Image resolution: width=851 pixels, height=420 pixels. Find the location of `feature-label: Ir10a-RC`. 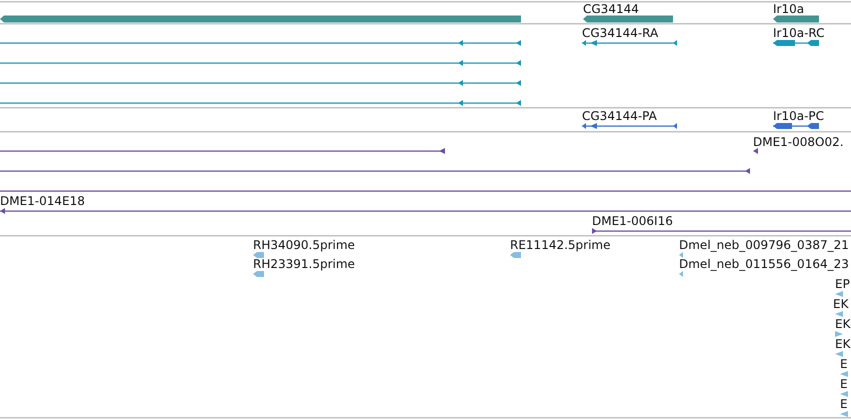

feature-label: Ir10a-RC is located at coordinates (799, 33).